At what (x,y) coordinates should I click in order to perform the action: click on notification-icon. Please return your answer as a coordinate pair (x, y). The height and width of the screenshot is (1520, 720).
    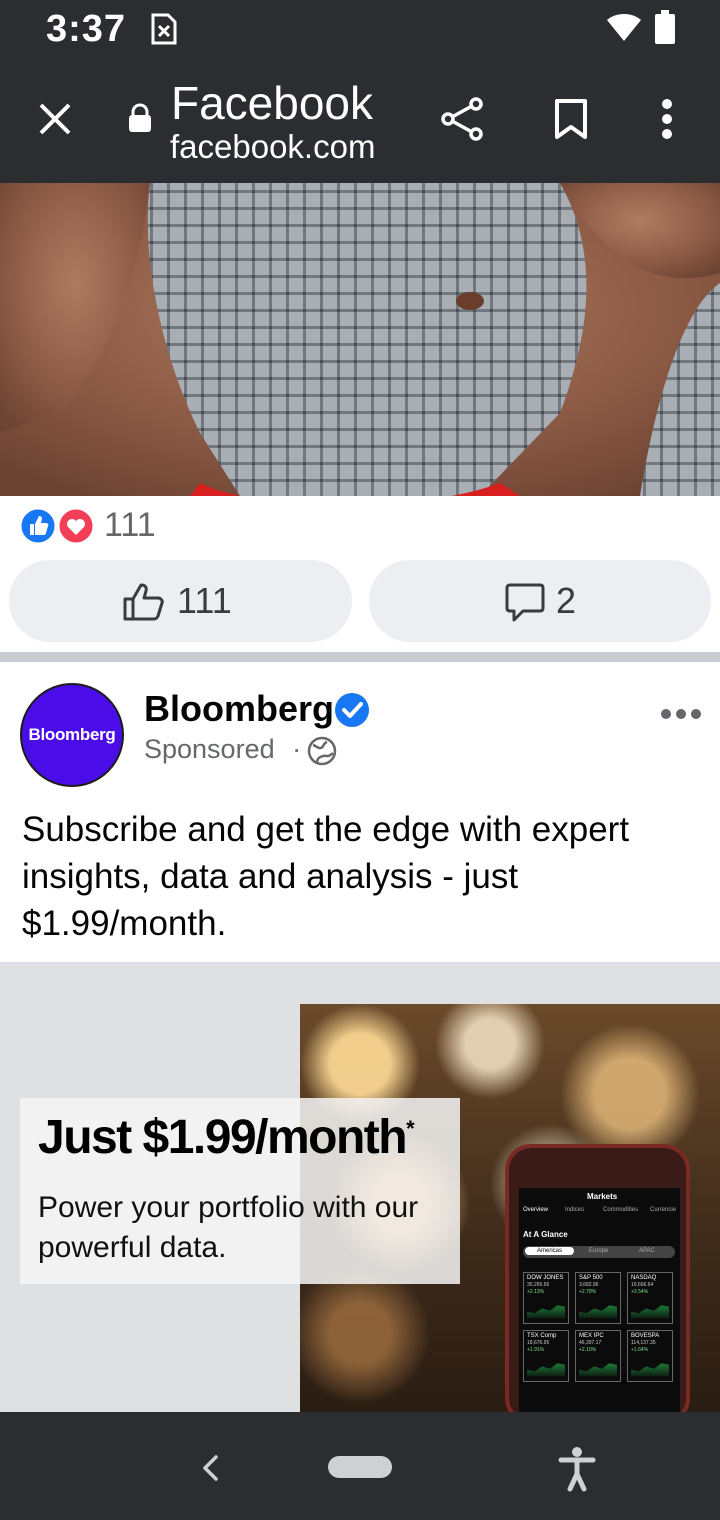
    Looking at the image, I should click on (164, 29).